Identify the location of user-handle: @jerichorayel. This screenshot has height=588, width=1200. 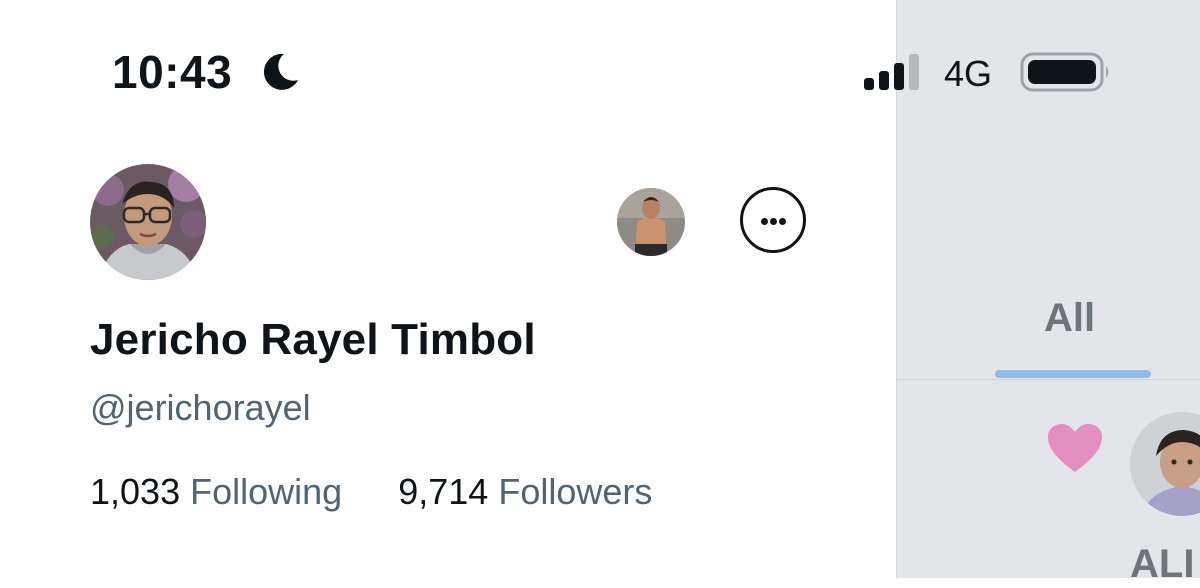
(200, 408).